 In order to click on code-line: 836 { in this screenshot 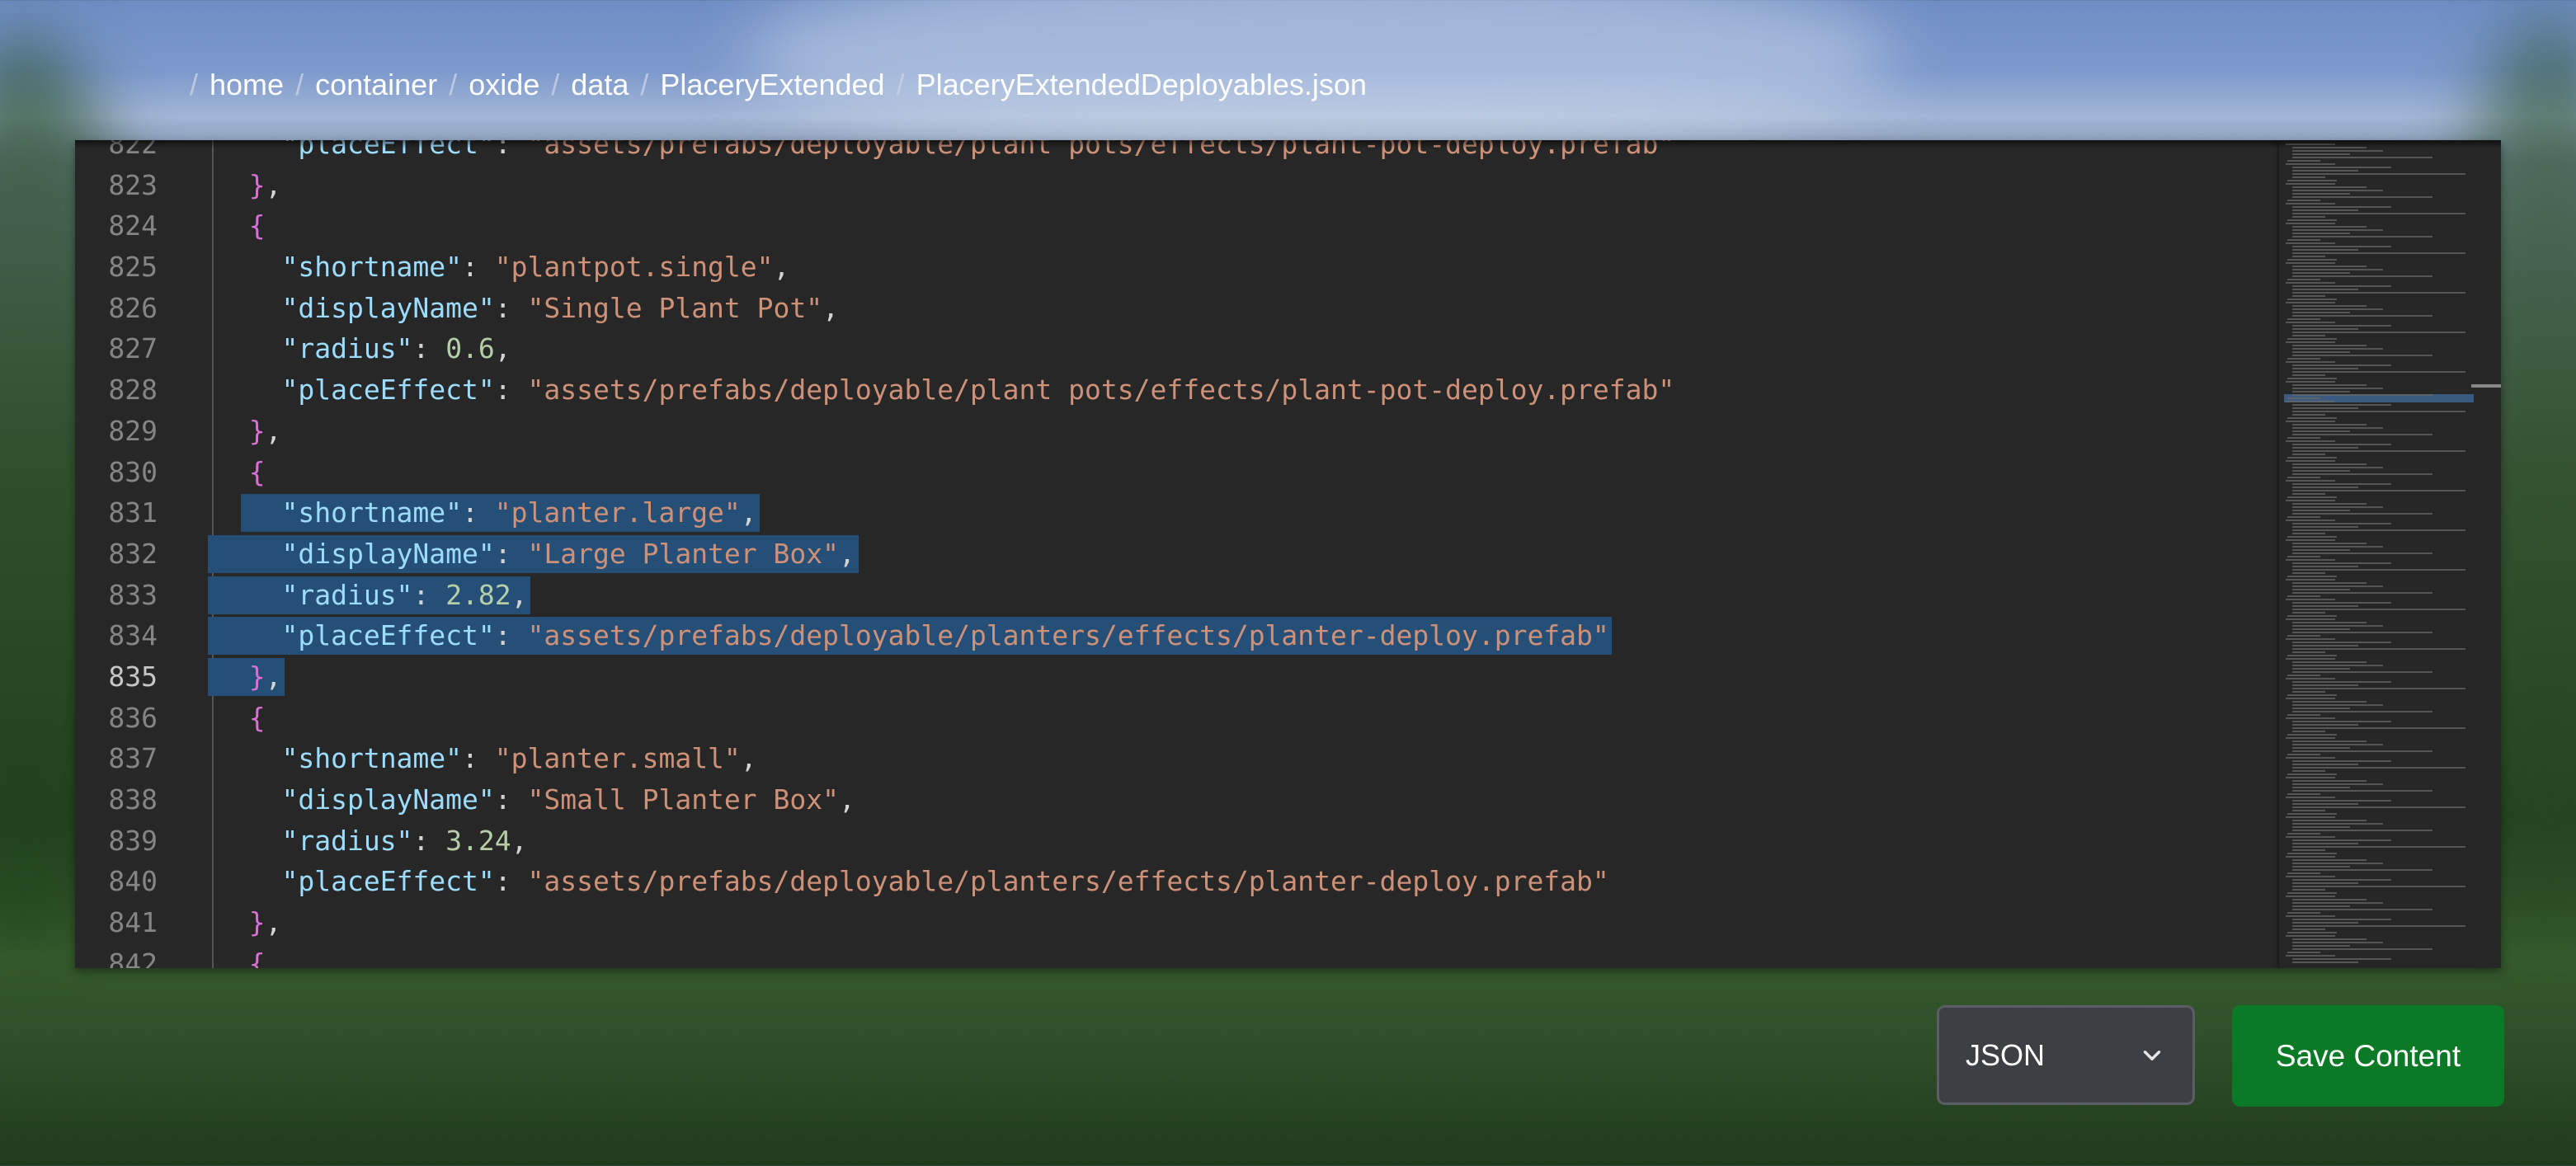, I will do `click(1172, 718)`.